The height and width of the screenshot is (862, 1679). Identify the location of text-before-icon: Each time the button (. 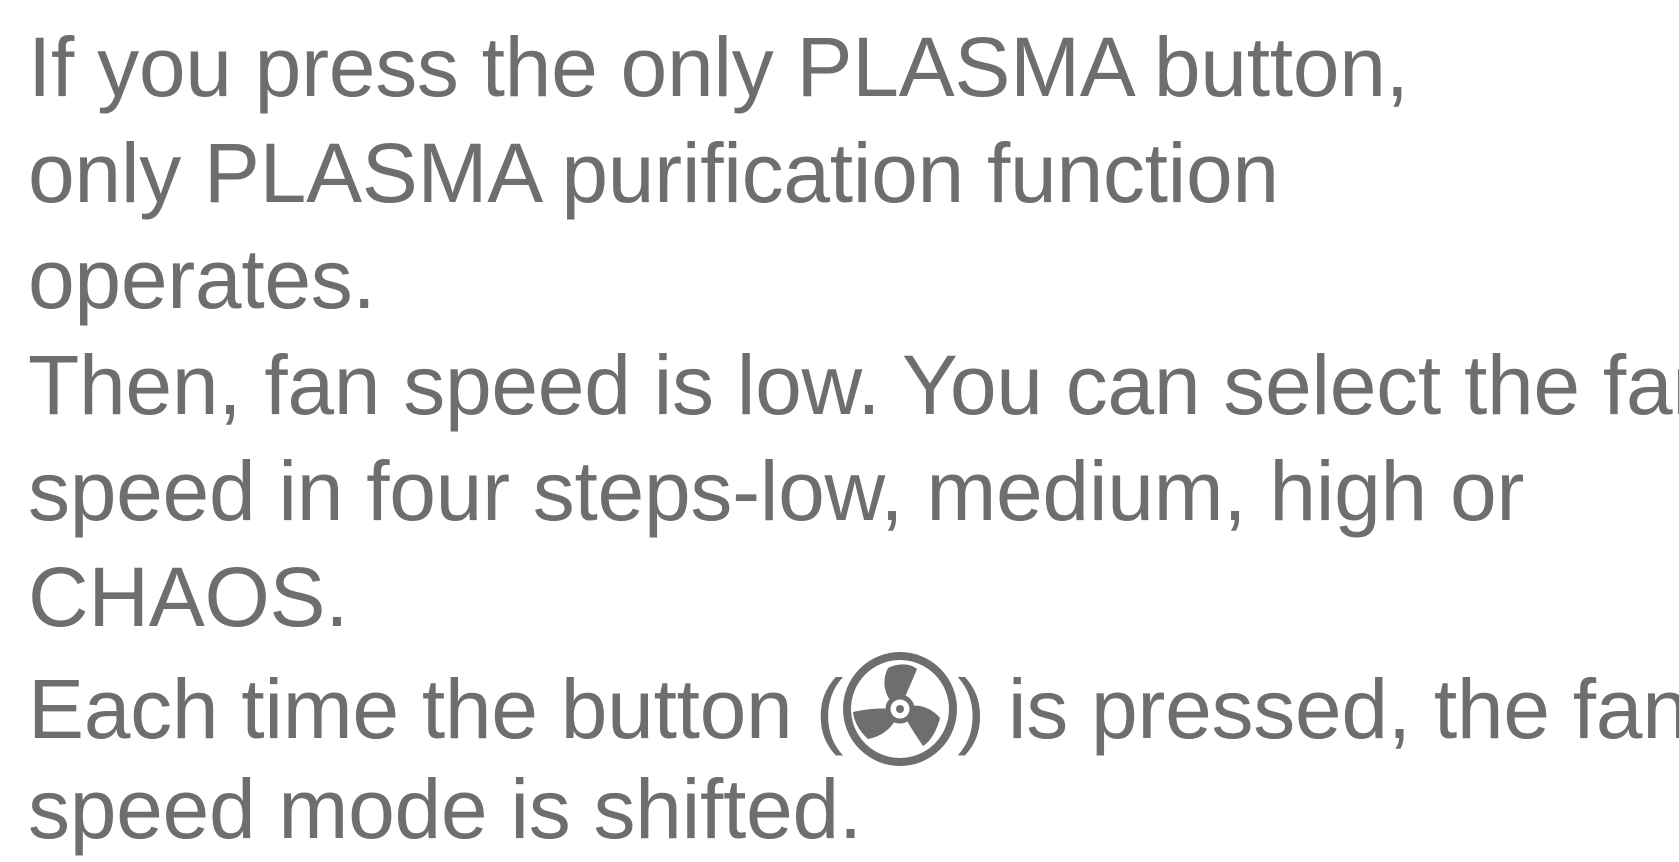
(436, 709).